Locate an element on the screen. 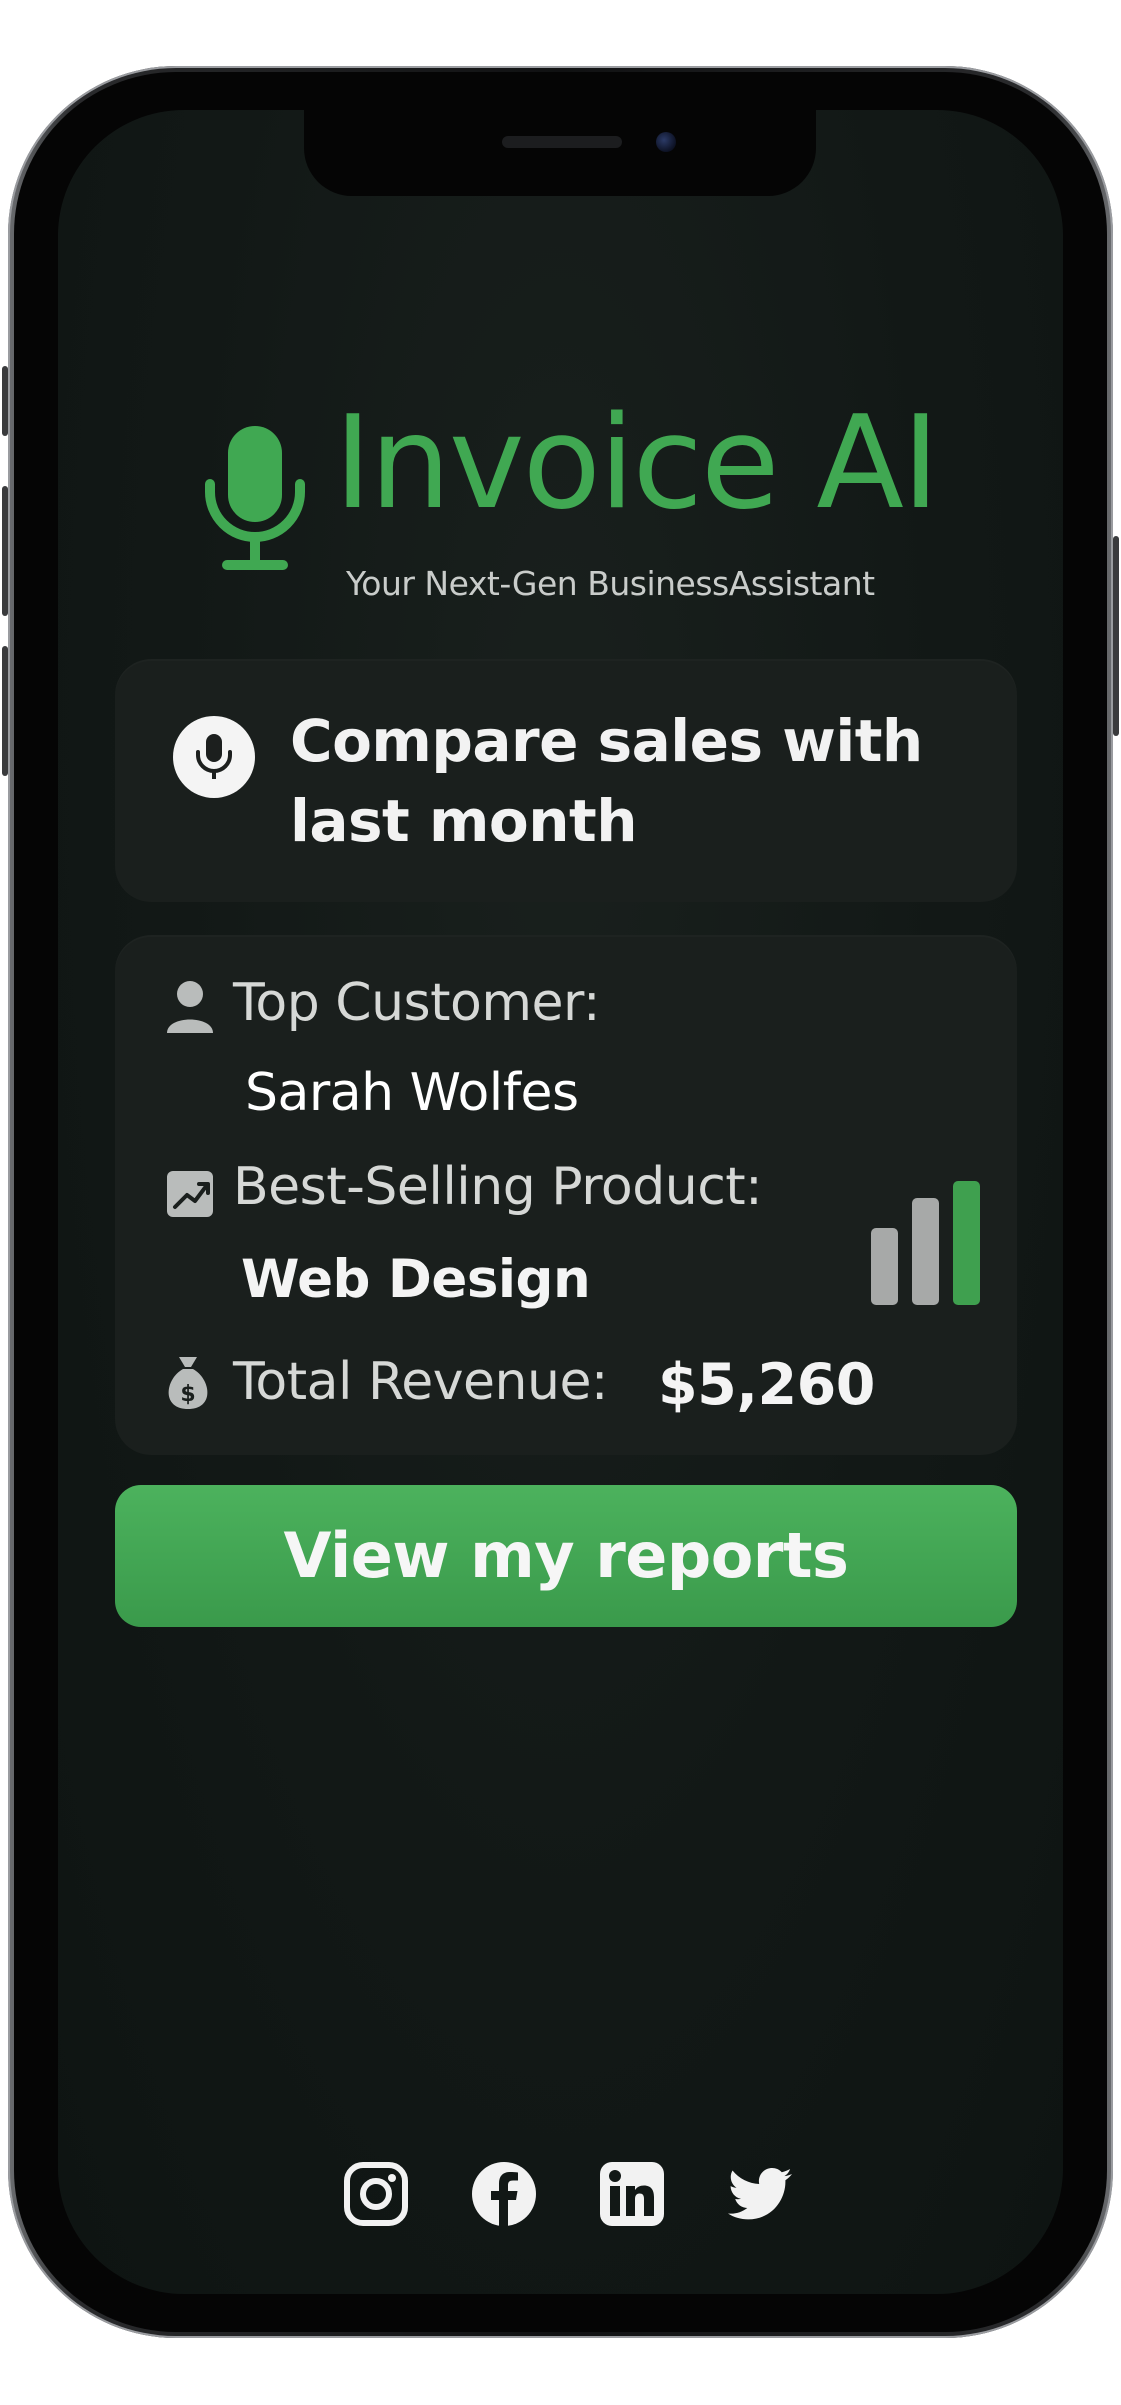 The height and width of the screenshot is (2405, 1121). best-product-value: Web Design is located at coordinates (416, 1279).